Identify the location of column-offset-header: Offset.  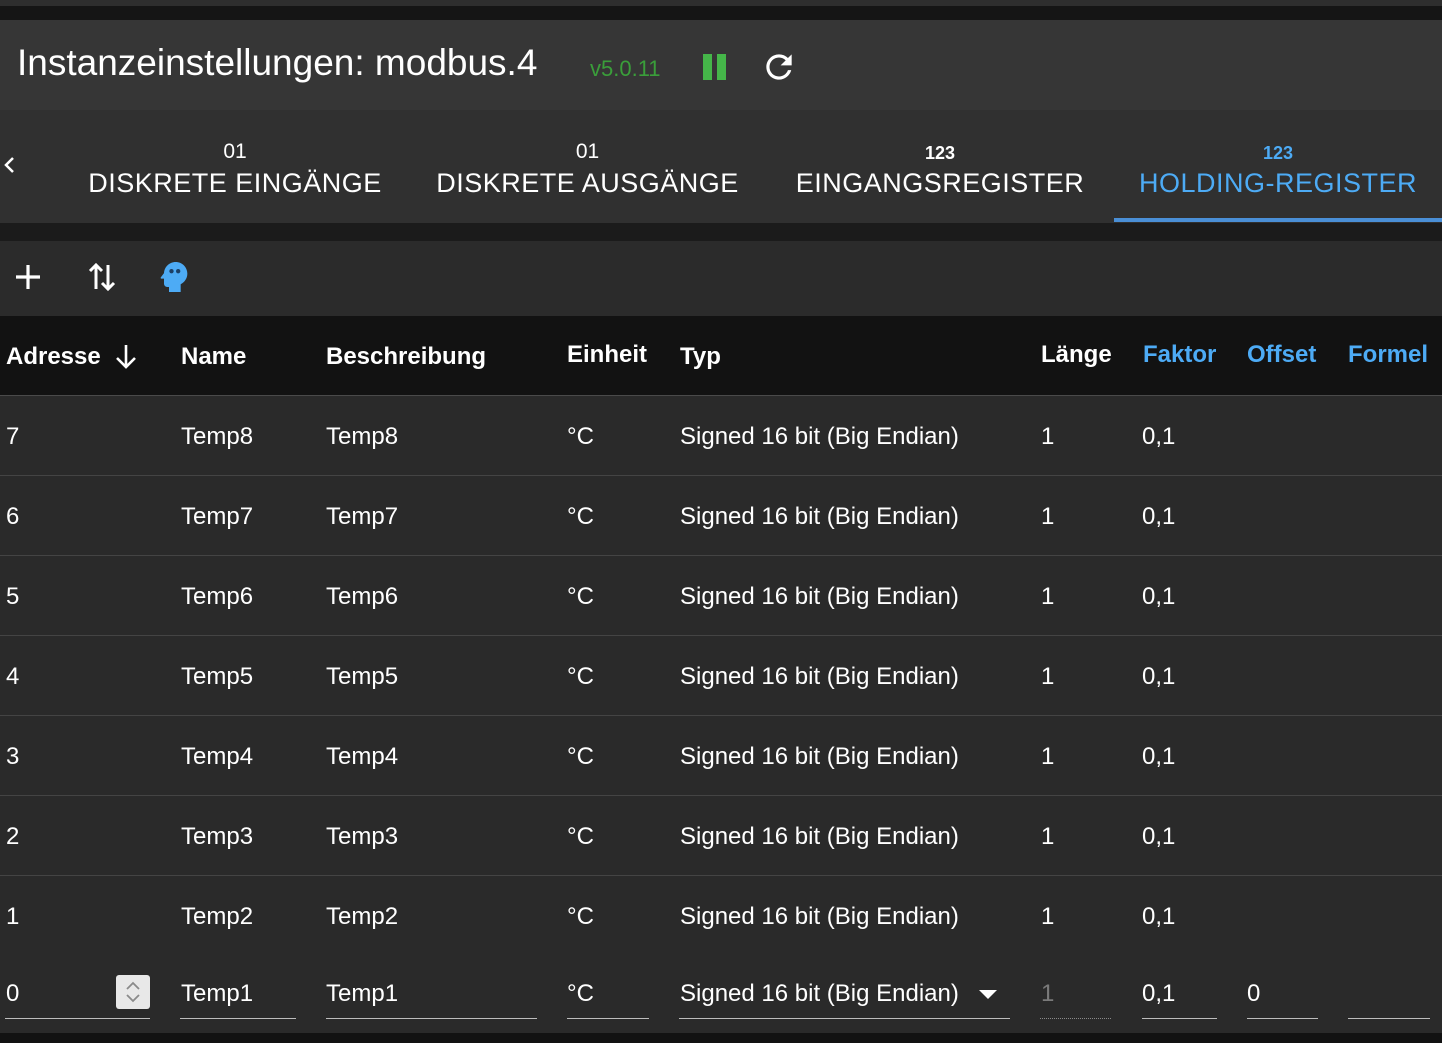
(1281, 355).